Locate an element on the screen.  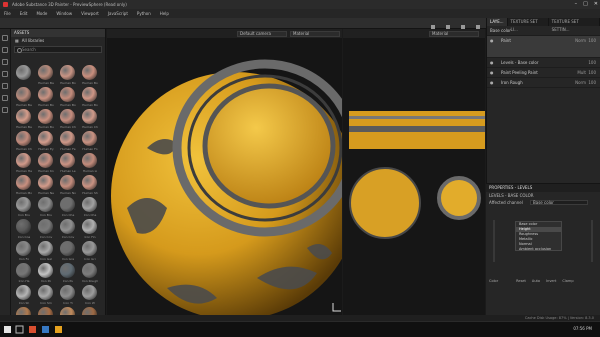
layer-row: ● Paint Norm 100 is located at coordinates (543, 47).